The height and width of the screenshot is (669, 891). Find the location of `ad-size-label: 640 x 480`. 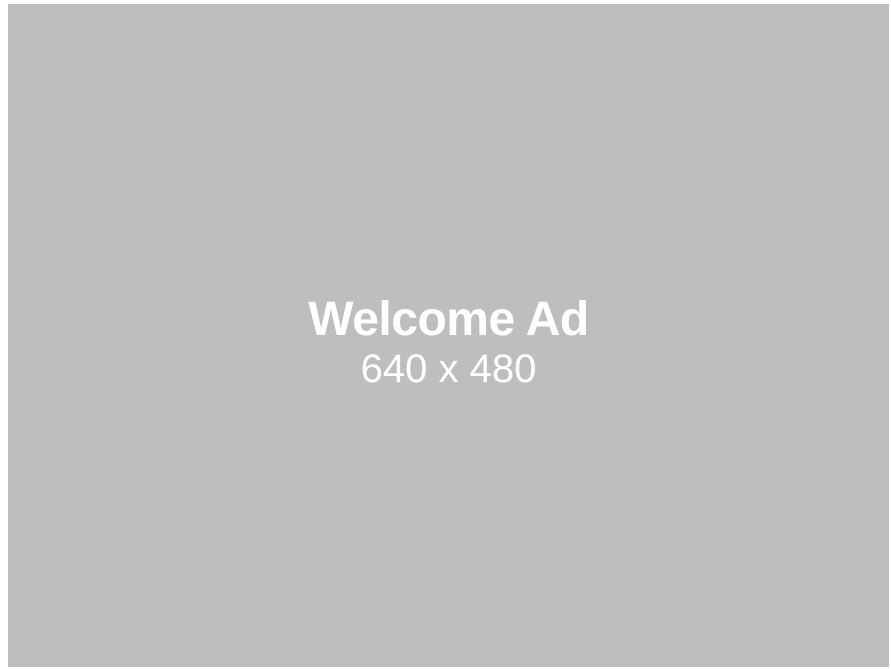

ad-size-label: 640 x 480 is located at coordinates (448, 369).